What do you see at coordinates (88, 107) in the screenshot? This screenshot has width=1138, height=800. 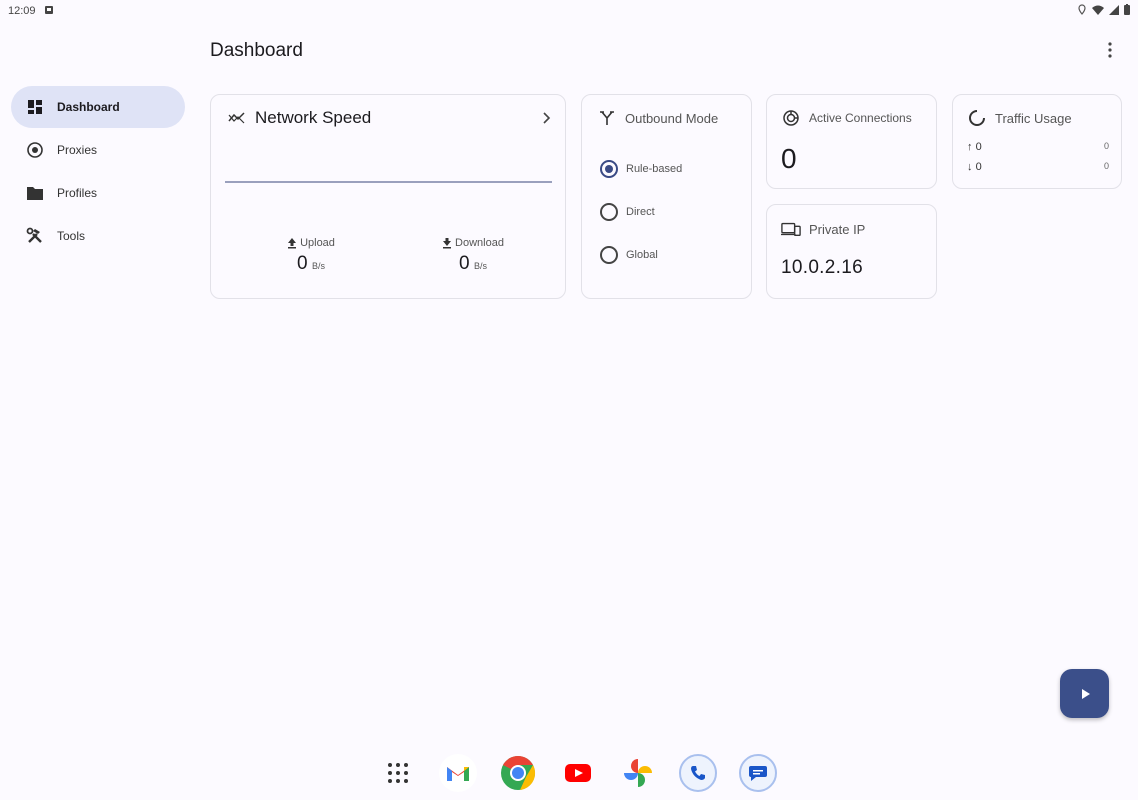 I see `nav-item-label: Dashboard` at bounding box center [88, 107].